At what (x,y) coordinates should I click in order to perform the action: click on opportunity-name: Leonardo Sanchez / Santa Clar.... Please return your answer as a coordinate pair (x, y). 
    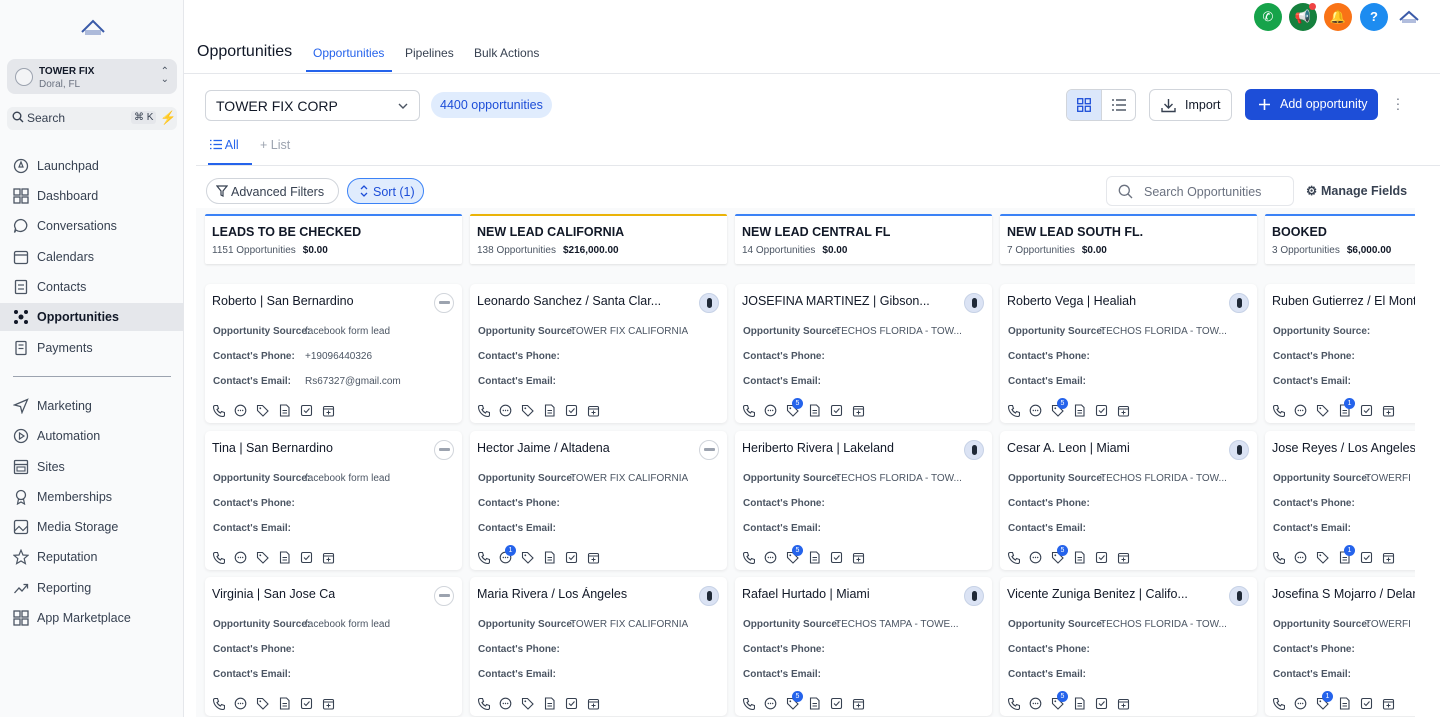
    Looking at the image, I should click on (569, 301).